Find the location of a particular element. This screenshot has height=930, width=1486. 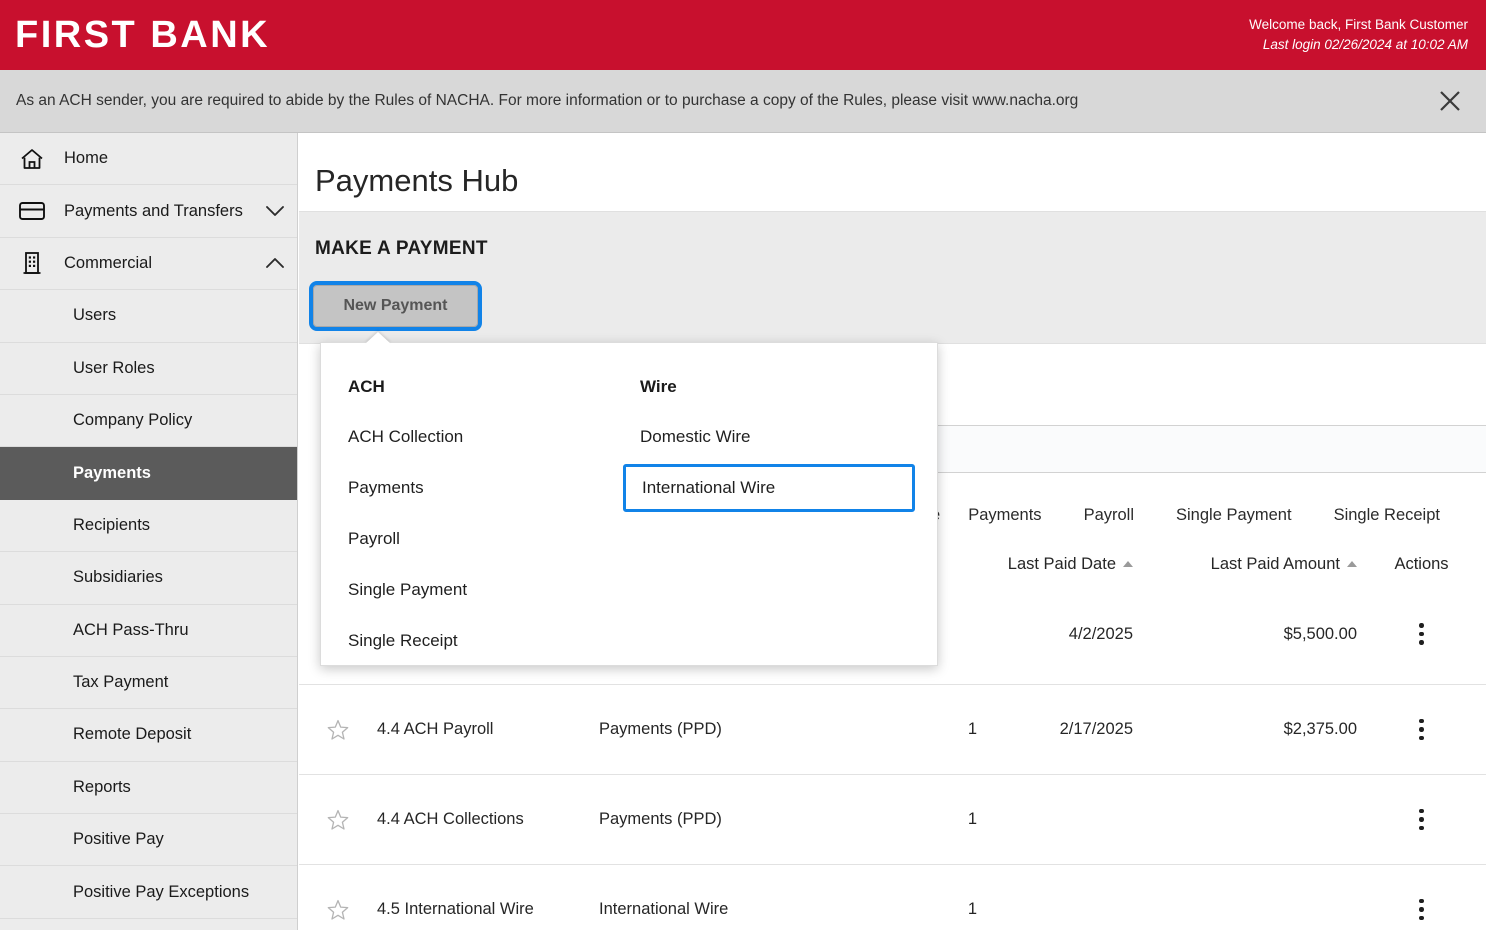

sidebar-item-label: Payments and Transfers is located at coordinates (153, 210).